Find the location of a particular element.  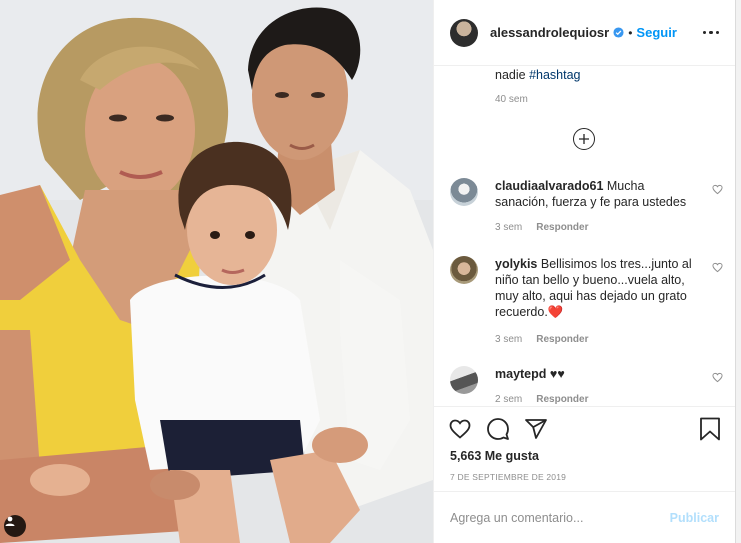

more-options-icon is located at coordinates (710, 32).